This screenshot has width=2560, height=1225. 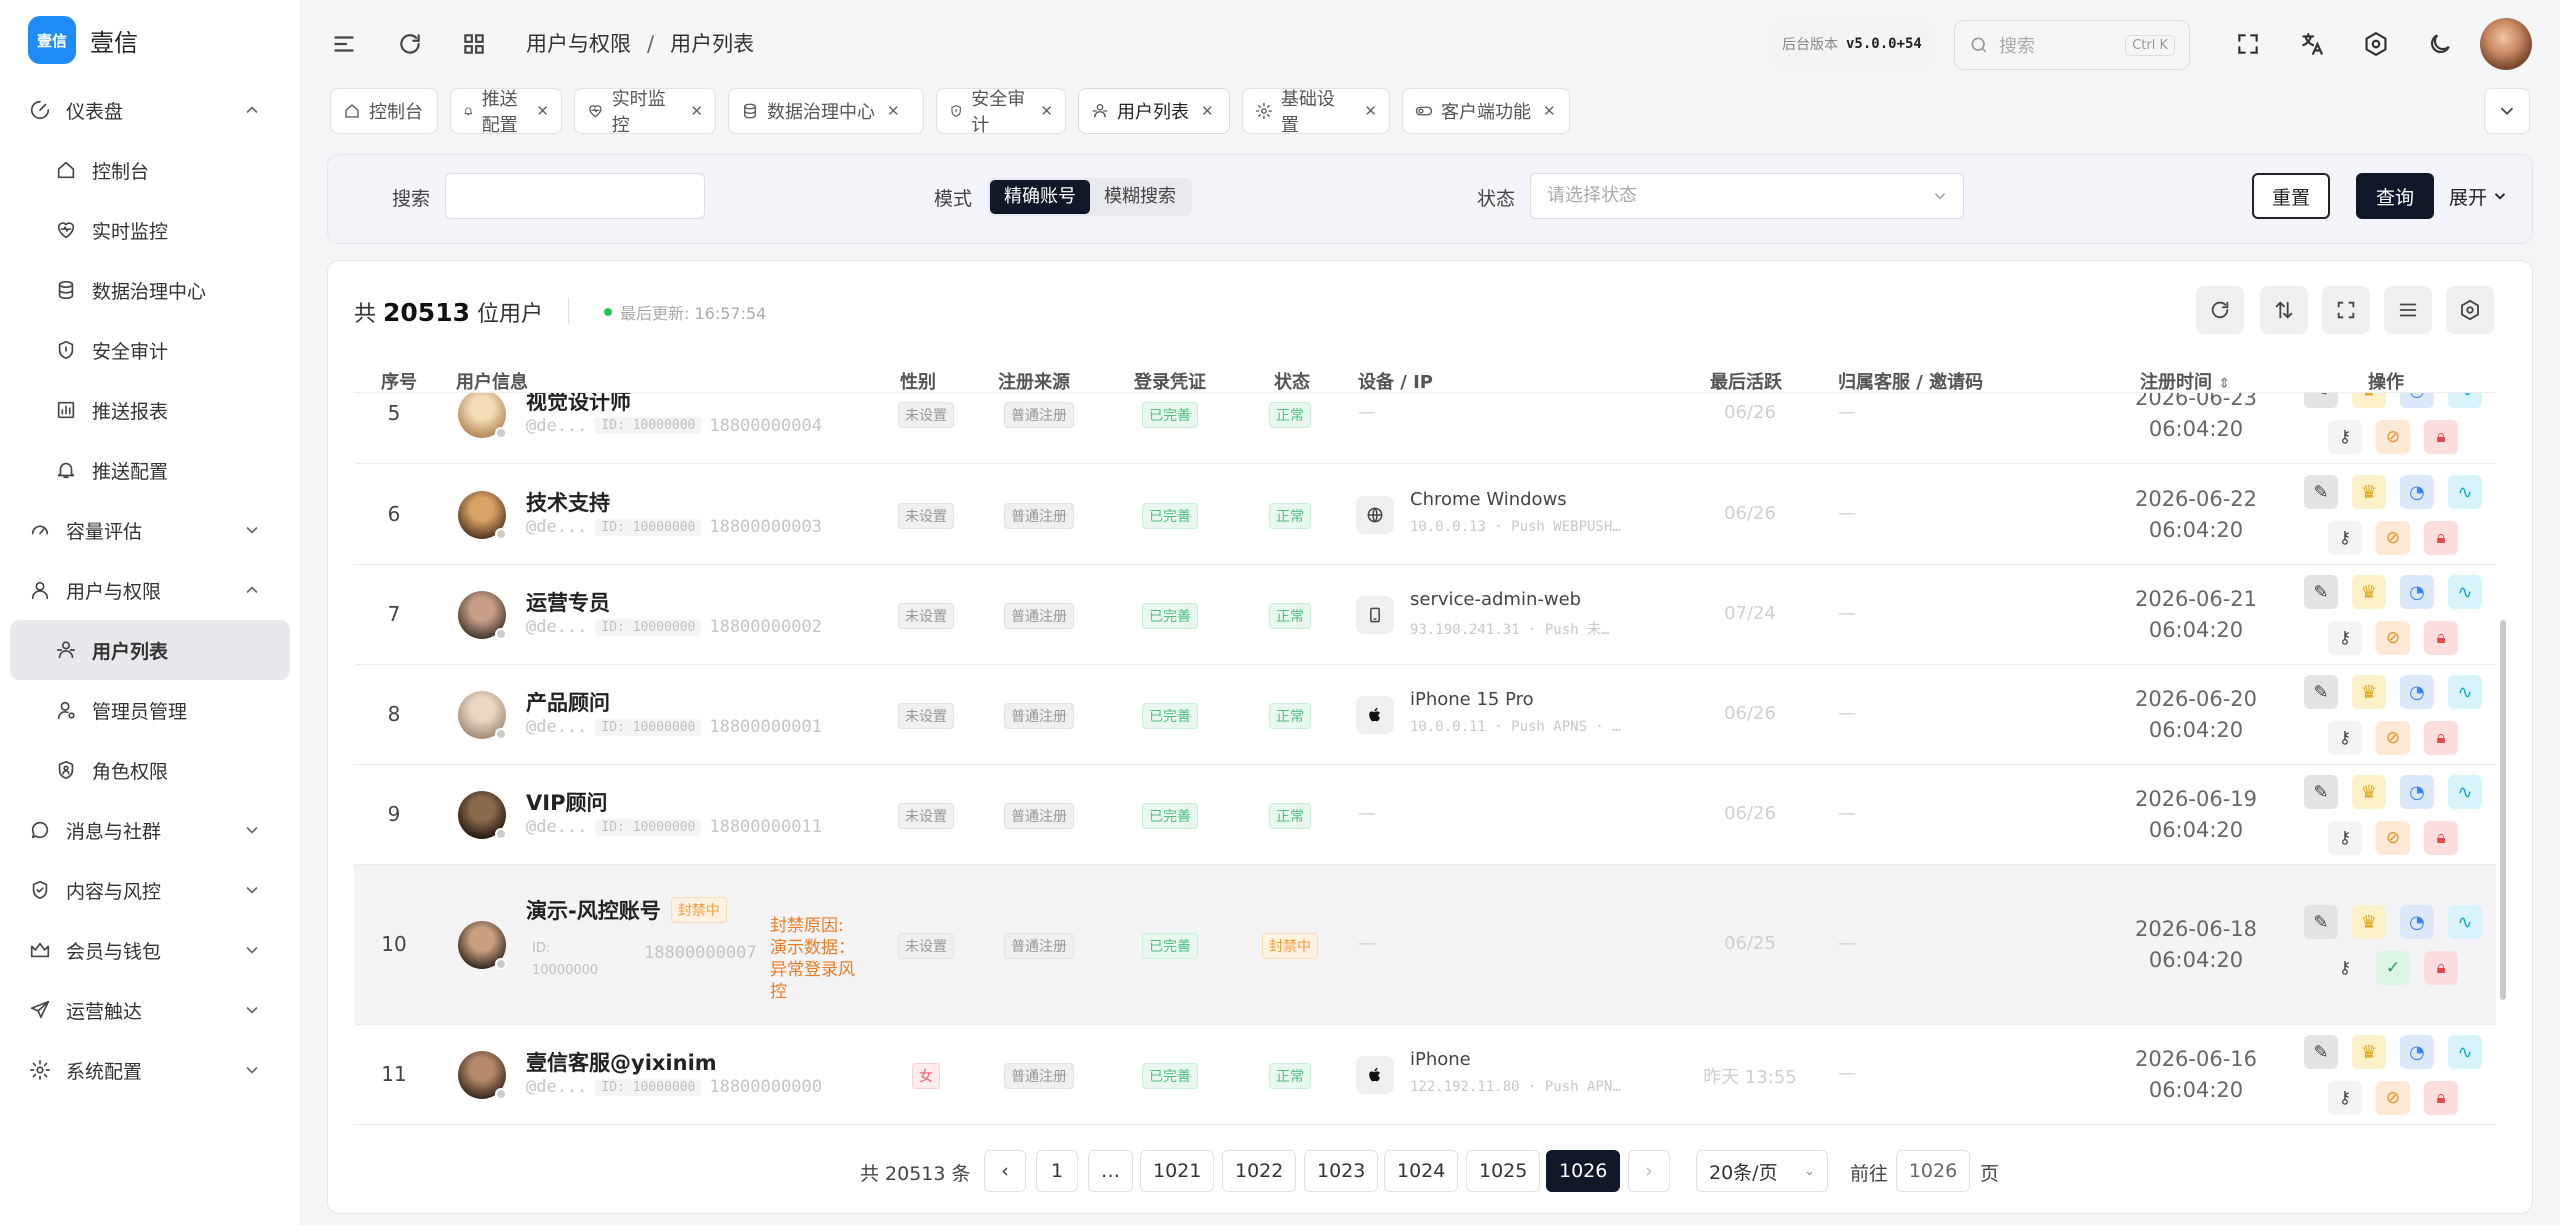 What do you see at coordinates (83, 40) in the screenshot?
I see `app-logo: 壹信 壹信` at bounding box center [83, 40].